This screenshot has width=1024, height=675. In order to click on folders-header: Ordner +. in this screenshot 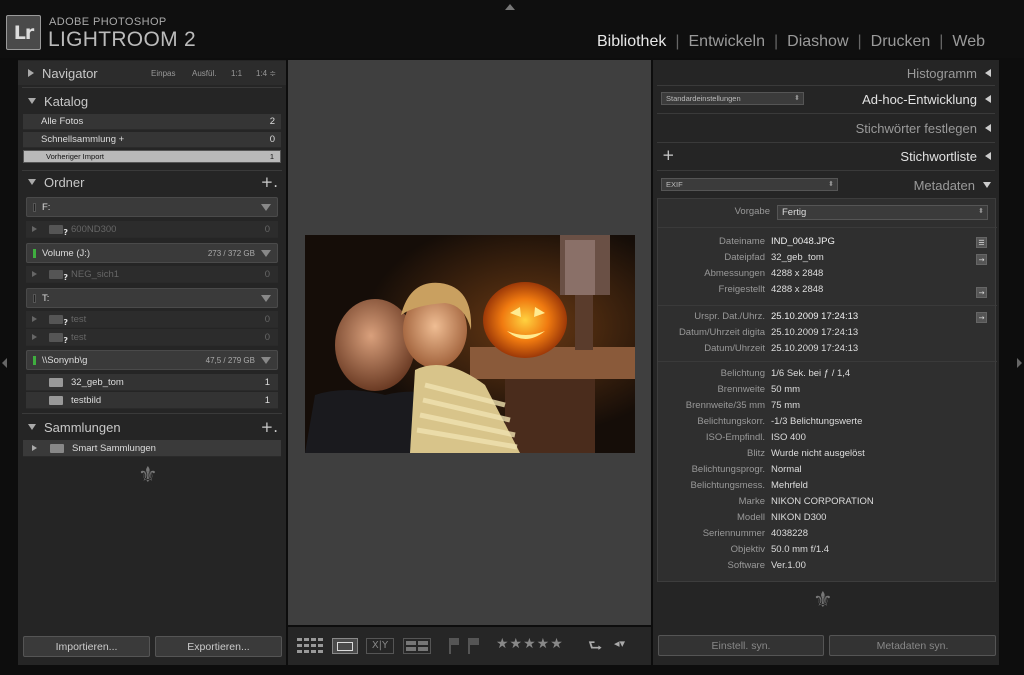, I will do `click(152, 182)`.